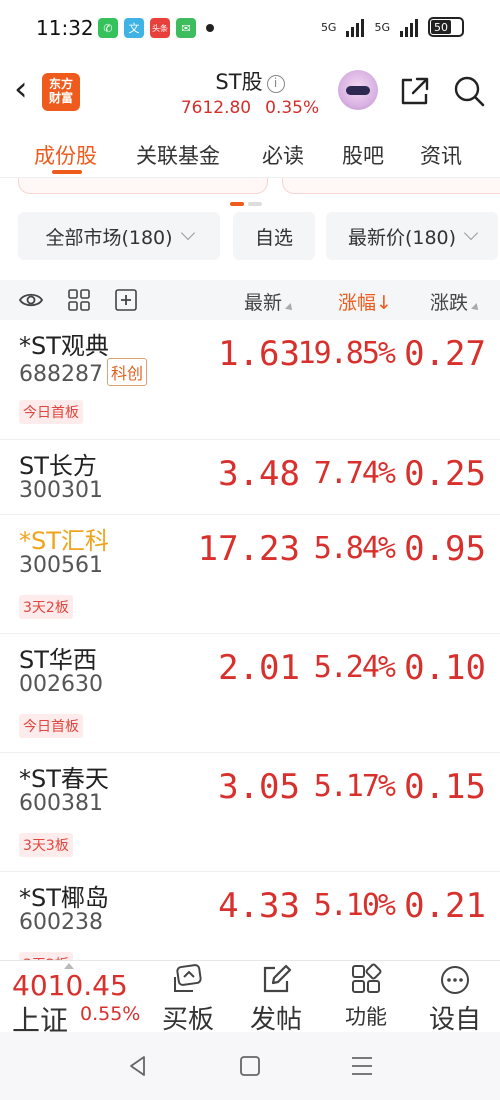 Image resolution: width=500 pixels, height=1100 pixels. I want to click on ticker-name: 上证, so click(40, 1018).